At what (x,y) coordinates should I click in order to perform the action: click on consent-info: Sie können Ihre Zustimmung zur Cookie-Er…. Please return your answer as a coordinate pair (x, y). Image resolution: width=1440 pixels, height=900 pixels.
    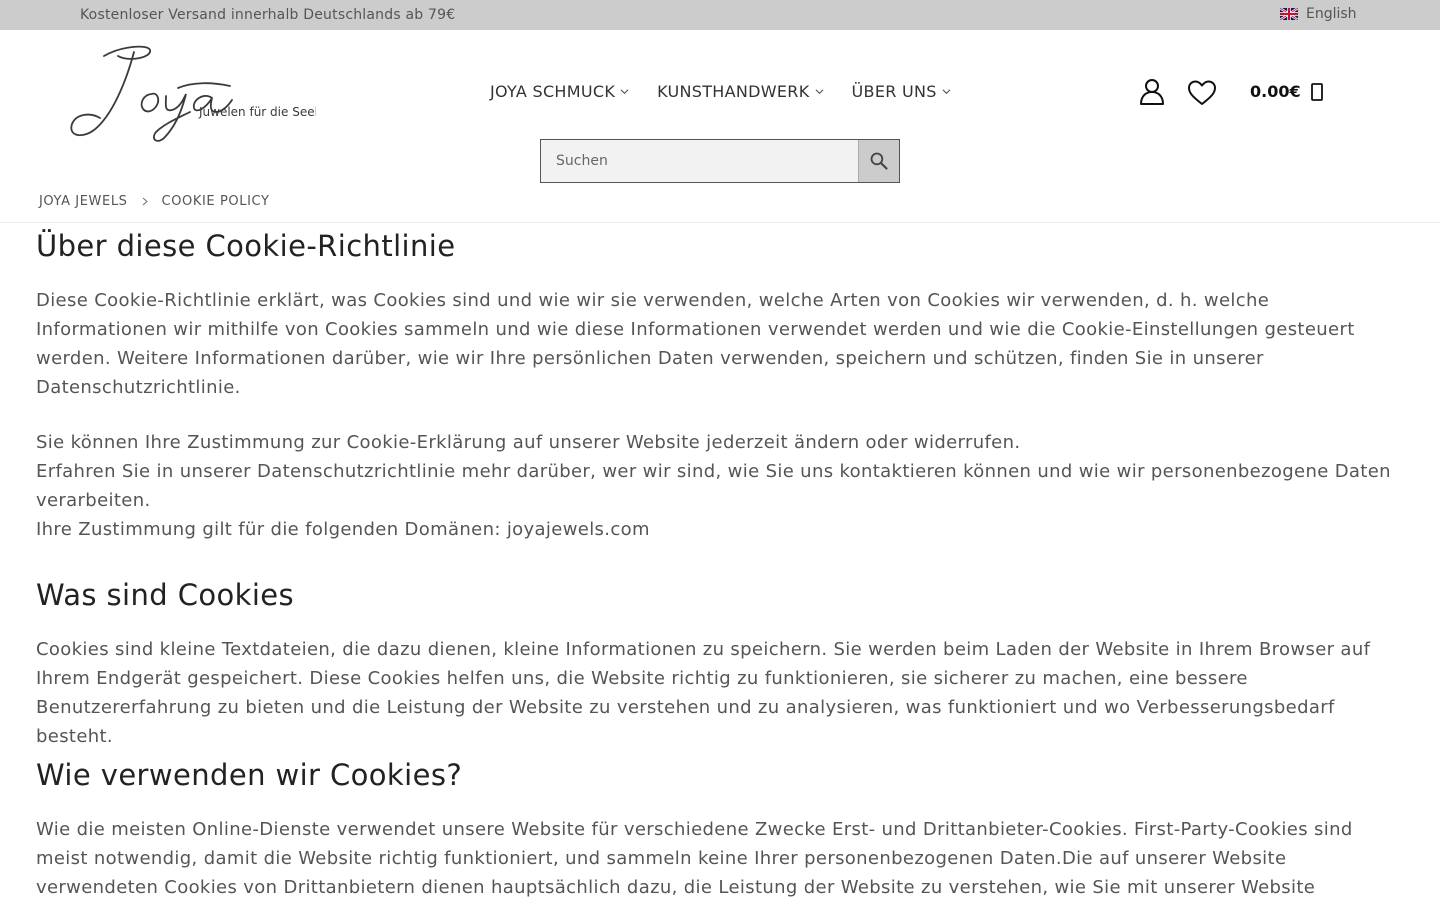
    Looking at the image, I should click on (720, 486).